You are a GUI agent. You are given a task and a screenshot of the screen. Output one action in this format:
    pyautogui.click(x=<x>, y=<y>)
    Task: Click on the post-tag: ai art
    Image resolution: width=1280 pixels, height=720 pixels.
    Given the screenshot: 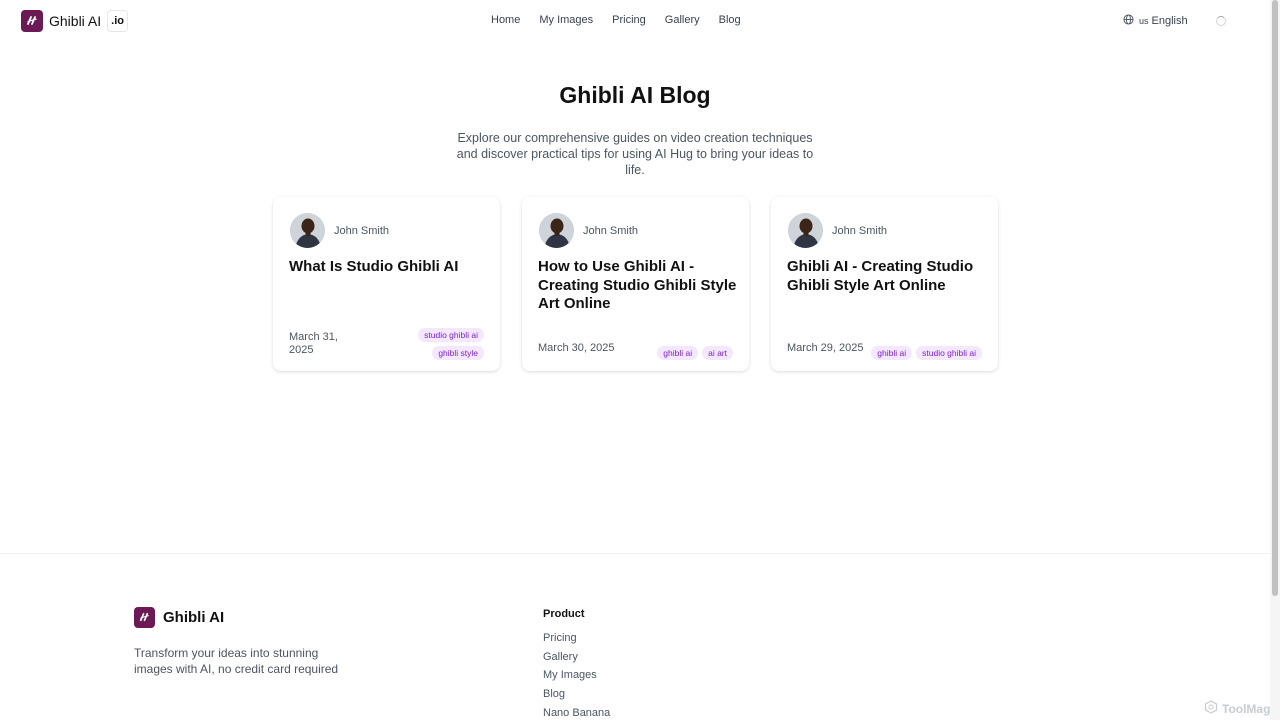 What is the action you would take?
    pyautogui.click(x=717, y=353)
    